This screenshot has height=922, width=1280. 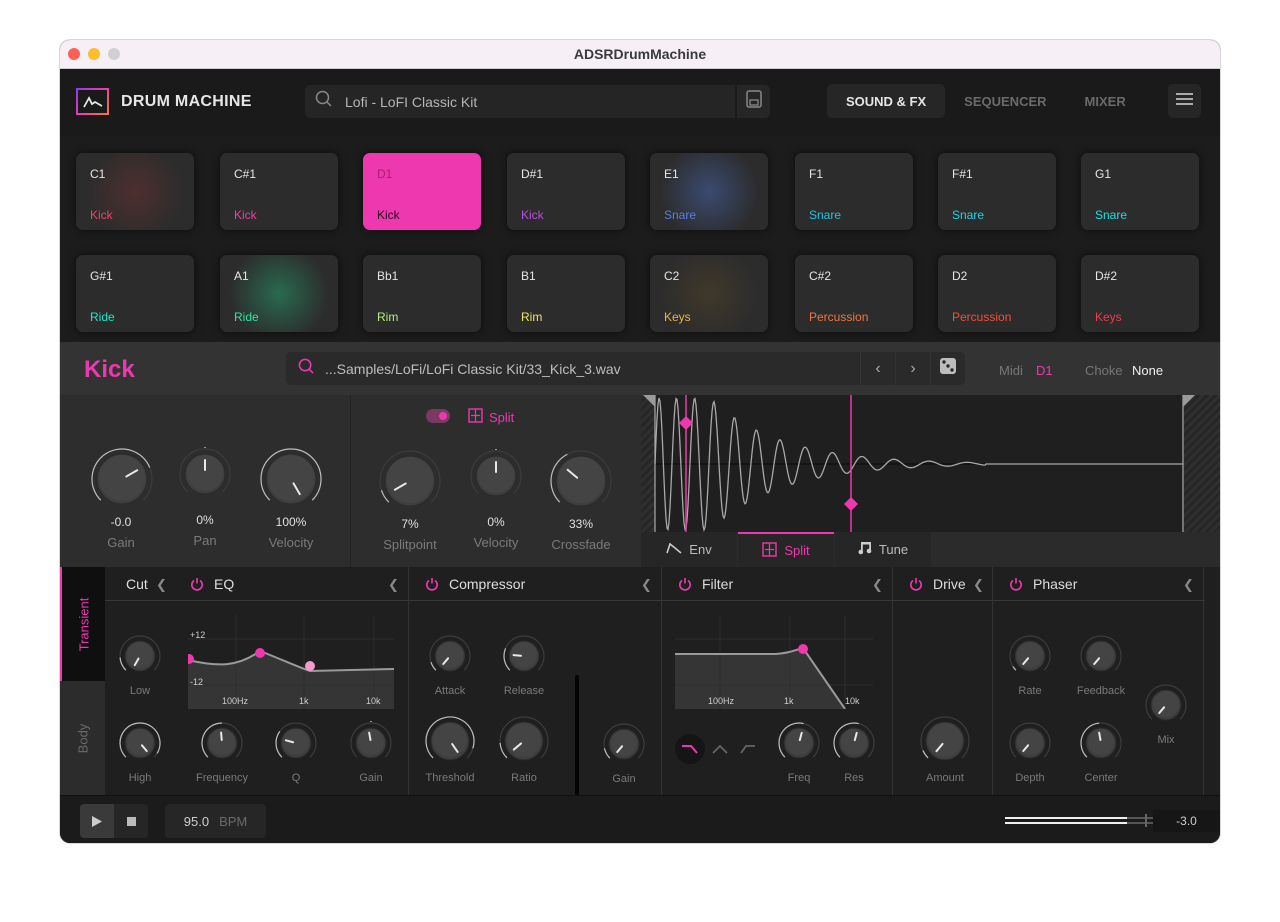 I want to click on tab-tune: Tune, so click(x=883, y=549).